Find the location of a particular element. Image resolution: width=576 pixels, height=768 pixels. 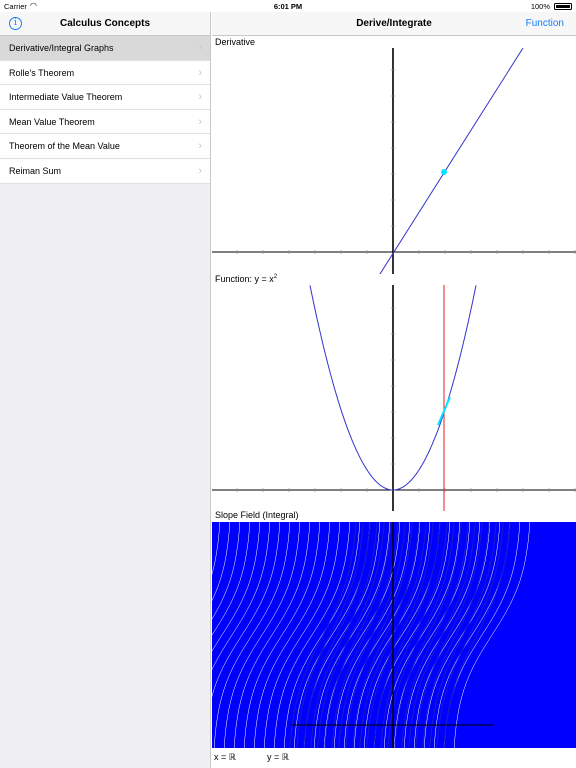

clock: 6:01 PM is located at coordinates (288, 6).